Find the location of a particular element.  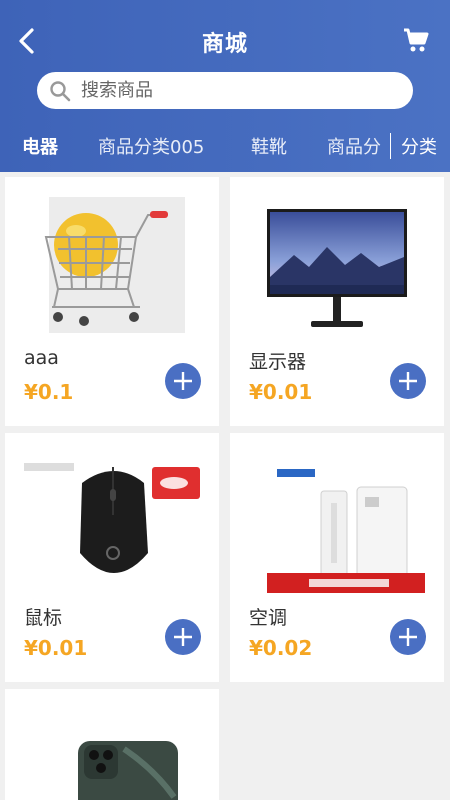

product-card: 显示器 ¥0.01 is located at coordinates (337, 301).